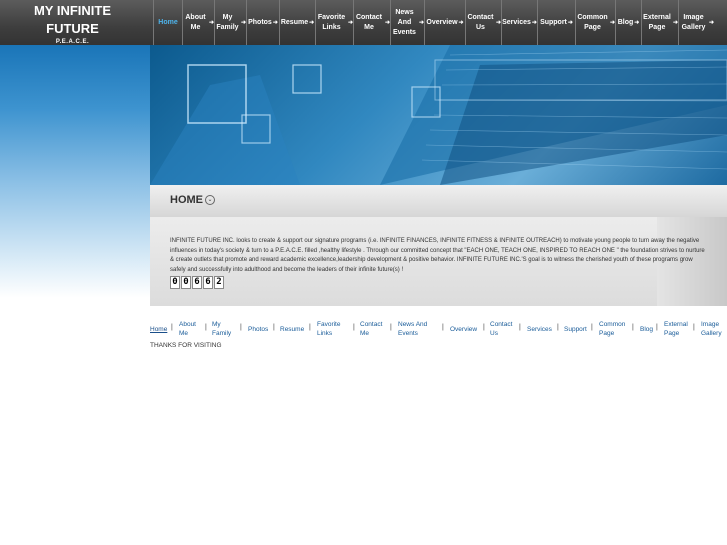  What do you see at coordinates (519, 22) in the screenshot?
I see `nav-services: Services ➜` at bounding box center [519, 22].